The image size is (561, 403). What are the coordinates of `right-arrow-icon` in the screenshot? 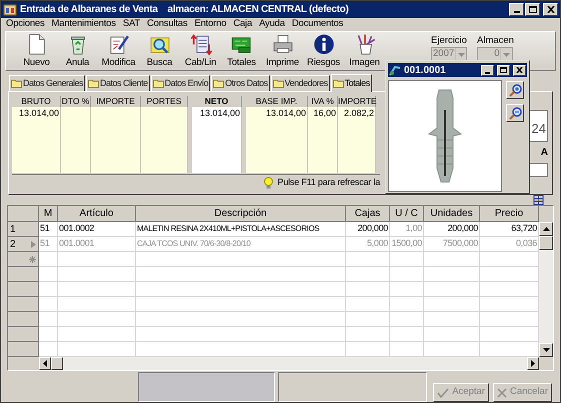 It's located at (533, 363).